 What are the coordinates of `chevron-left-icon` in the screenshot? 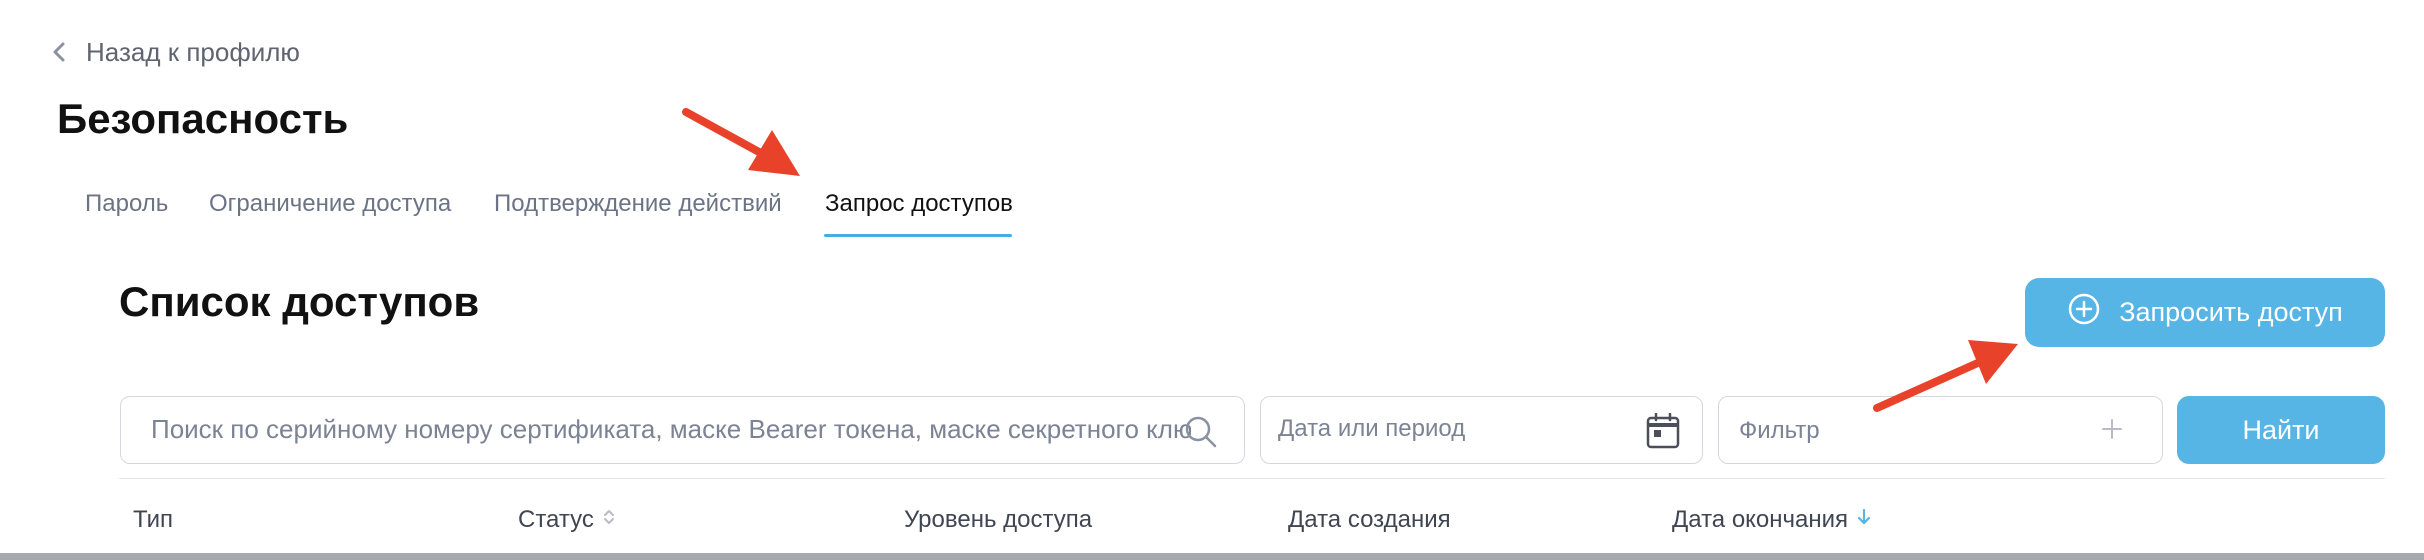 It's located at (59, 52).